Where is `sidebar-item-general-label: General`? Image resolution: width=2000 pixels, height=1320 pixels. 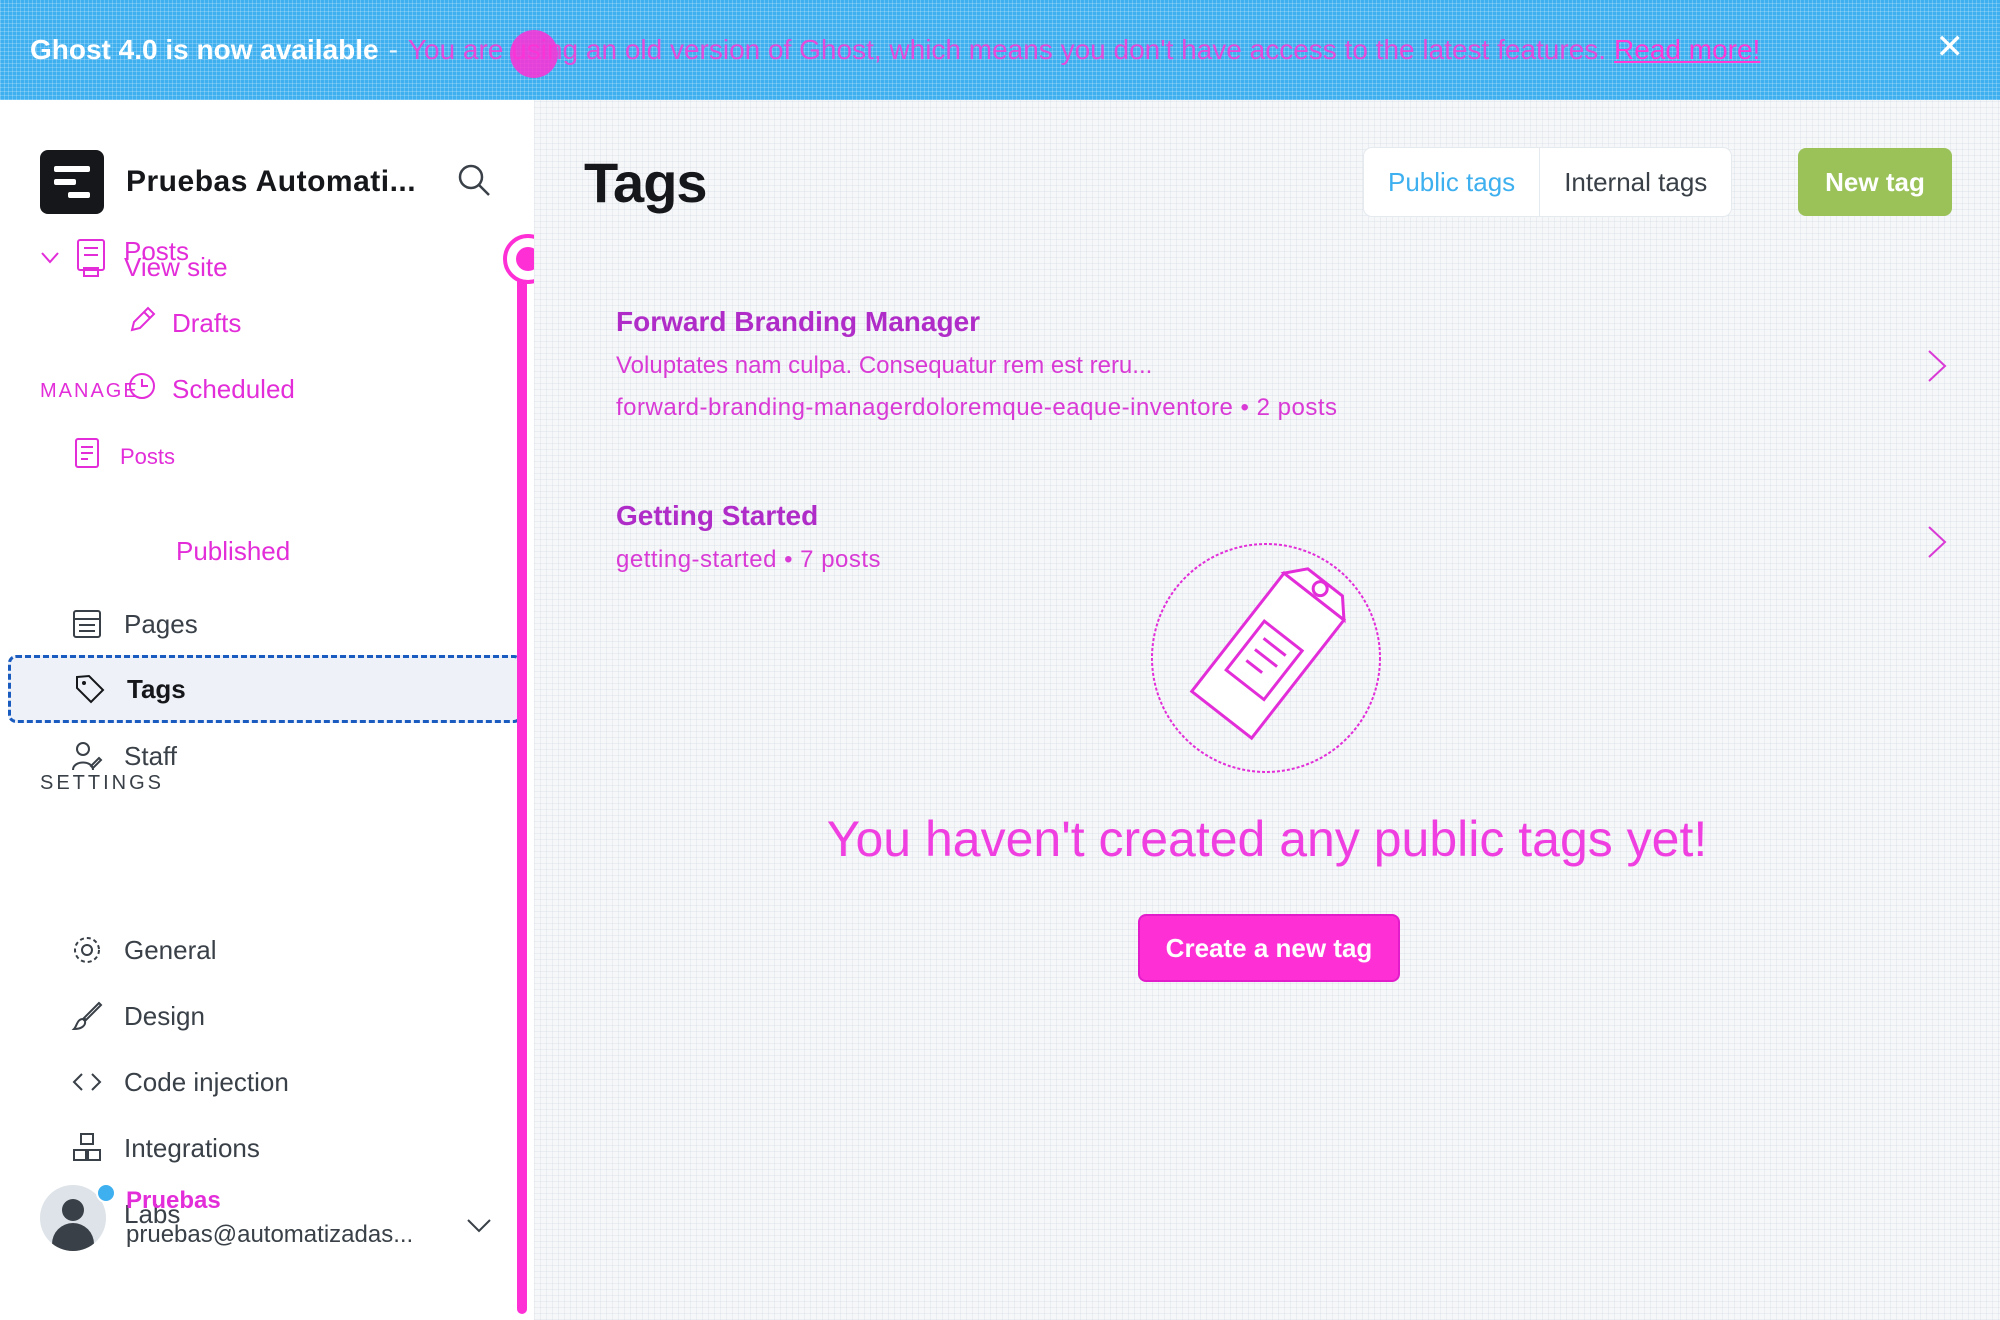
sidebar-item-general-label: General is located at coordinates (170, 949).